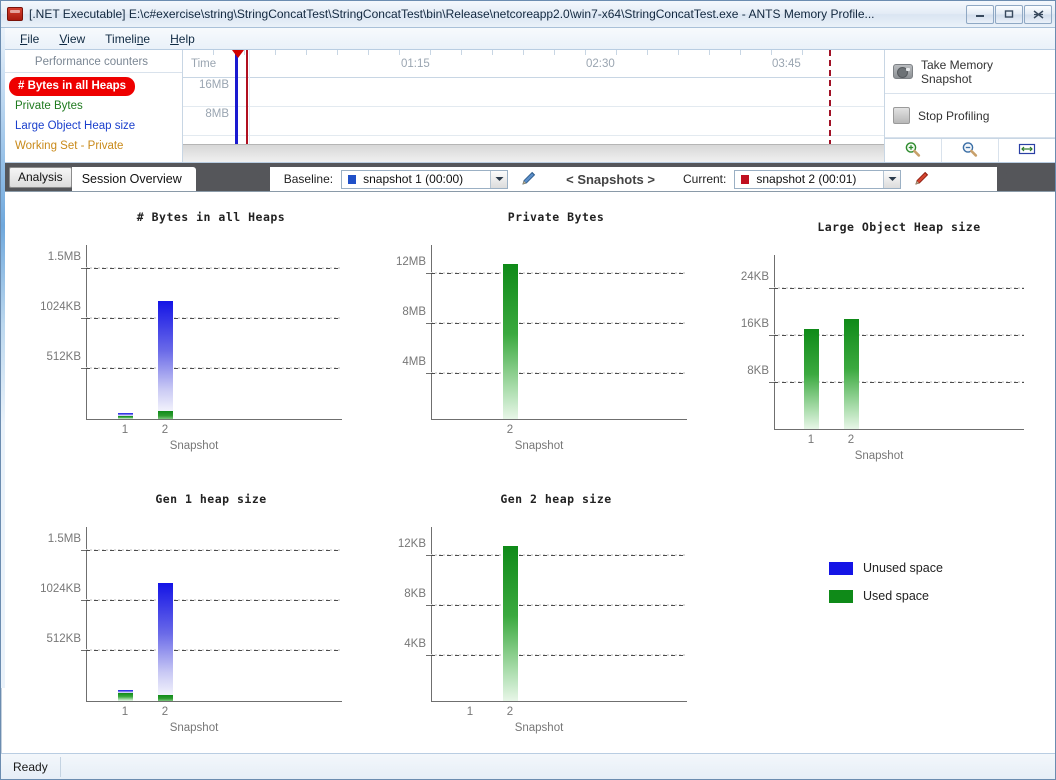  I want to click on chart-legend: Unused space Used space, so click(886, 589).